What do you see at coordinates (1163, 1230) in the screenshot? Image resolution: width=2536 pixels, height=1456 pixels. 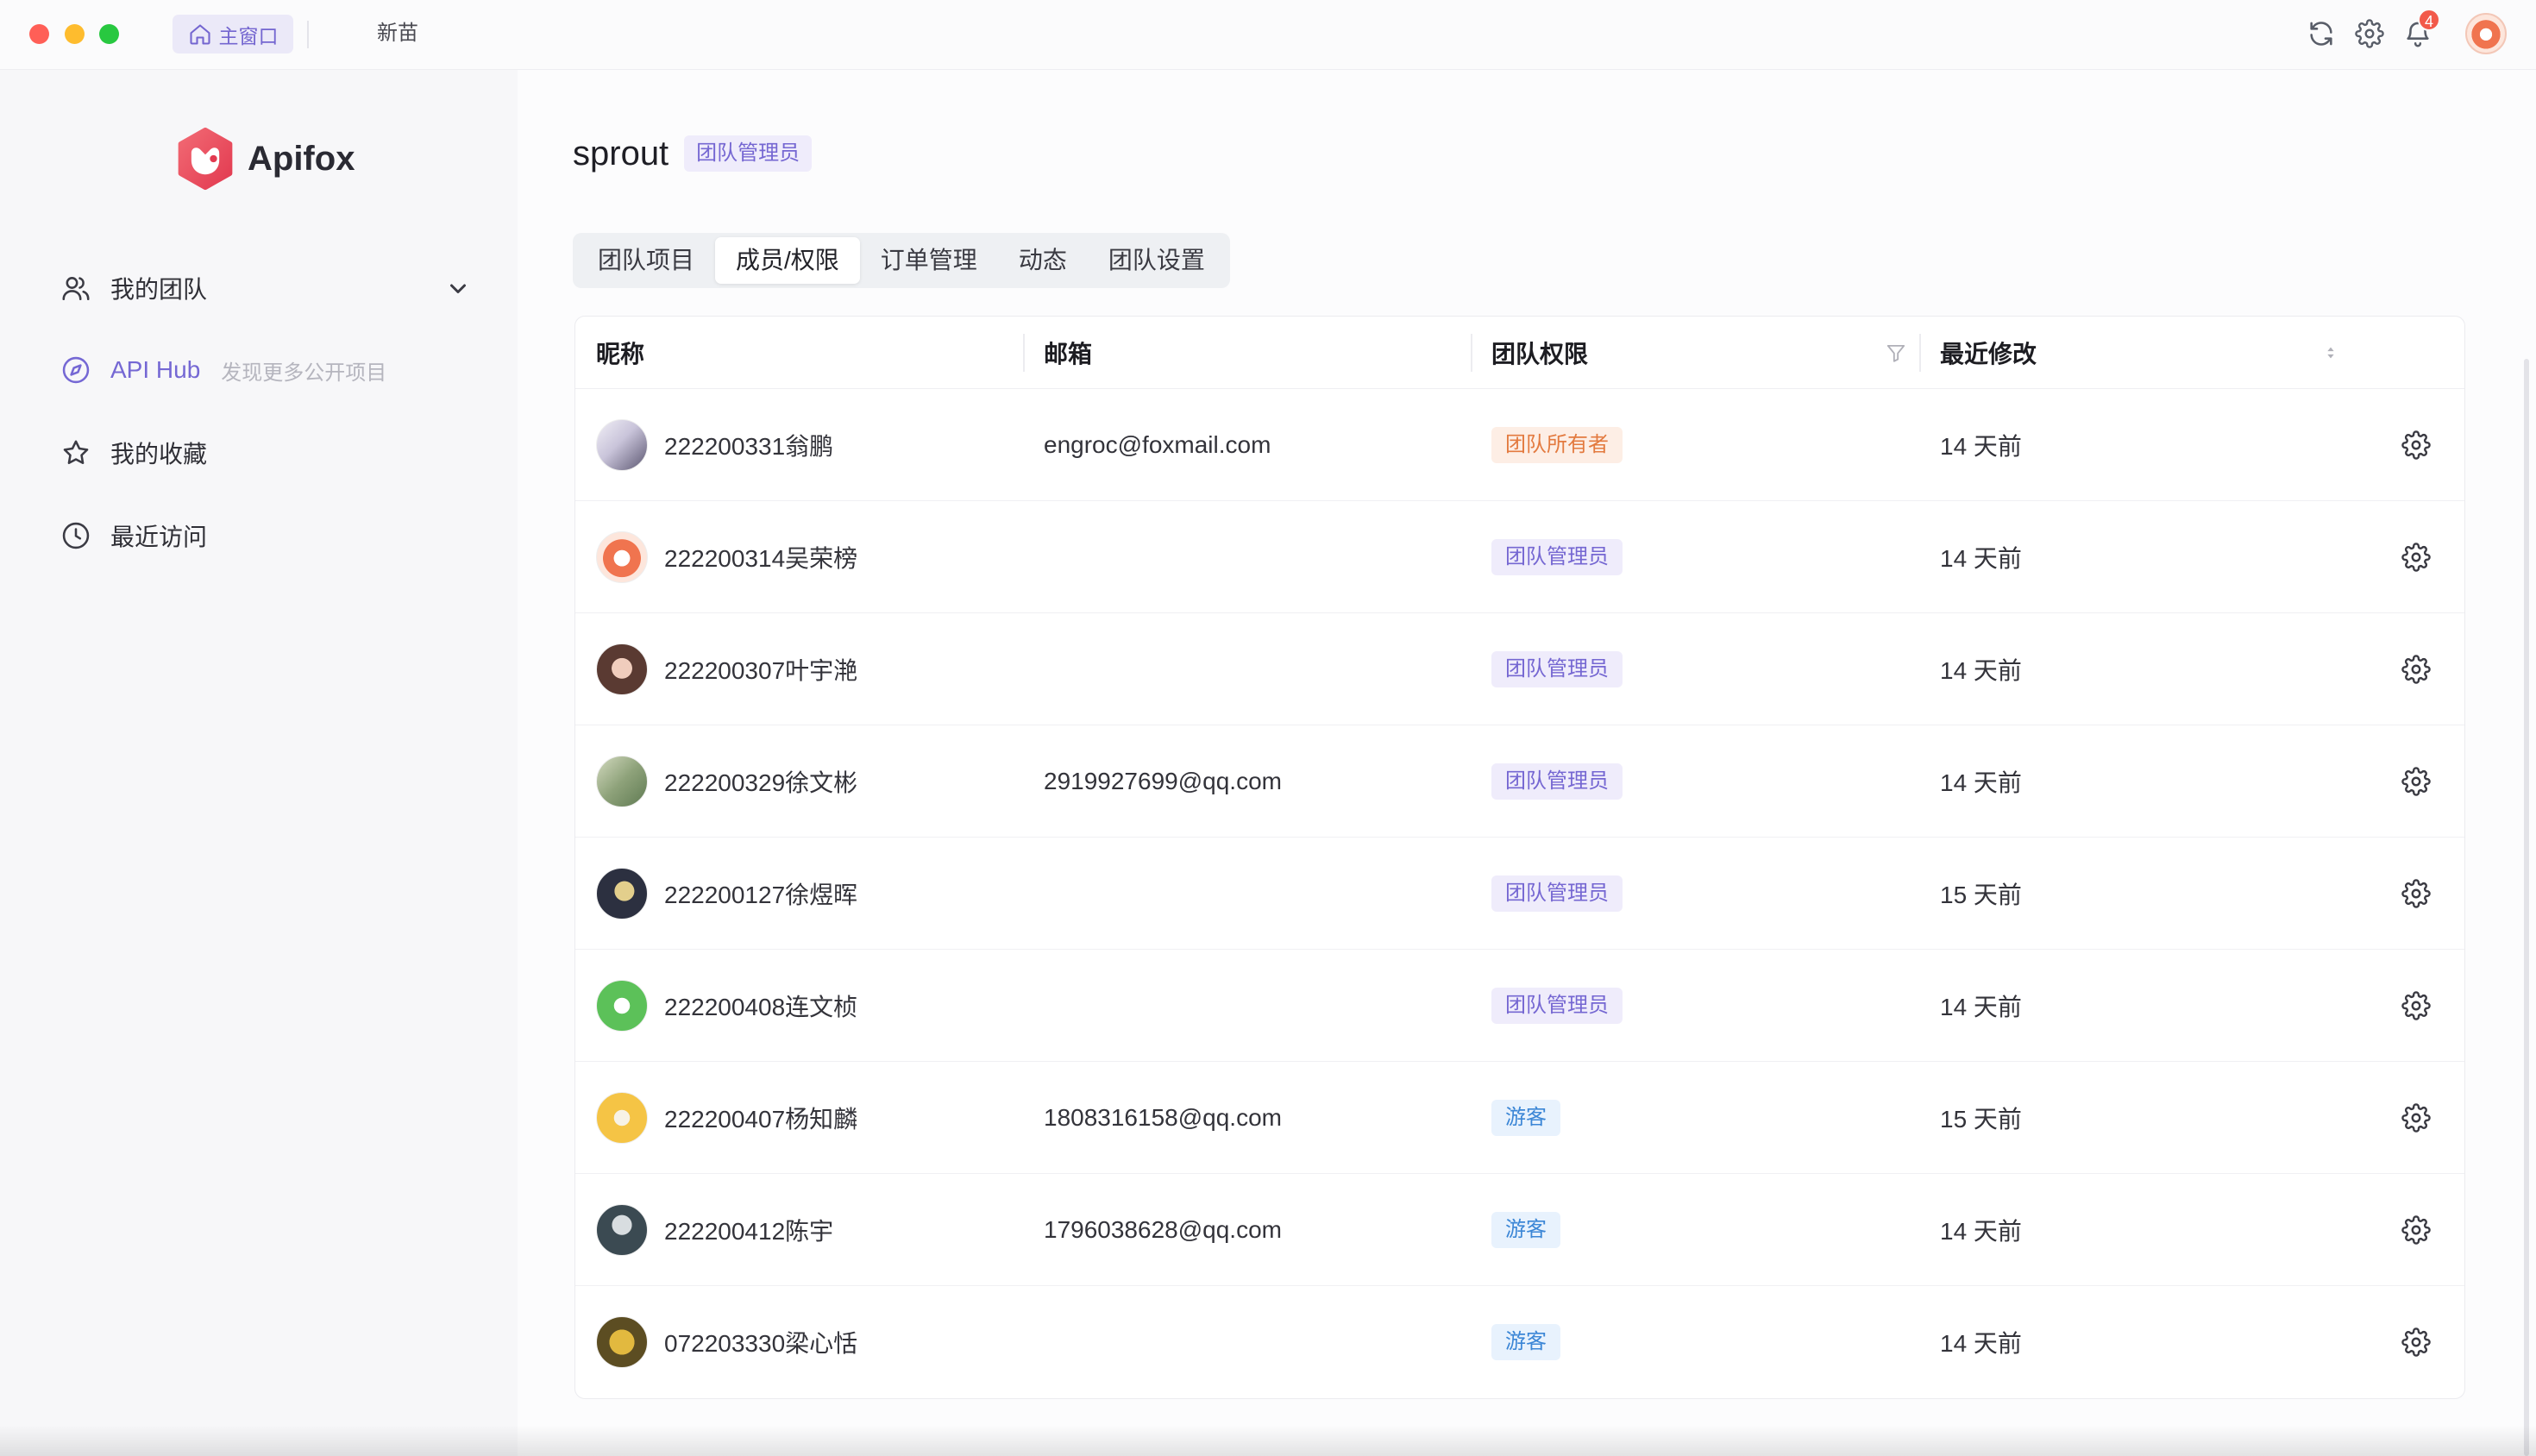 I see `member-email: 1796038628@qq.com` at bounding box center [1163, 1230].